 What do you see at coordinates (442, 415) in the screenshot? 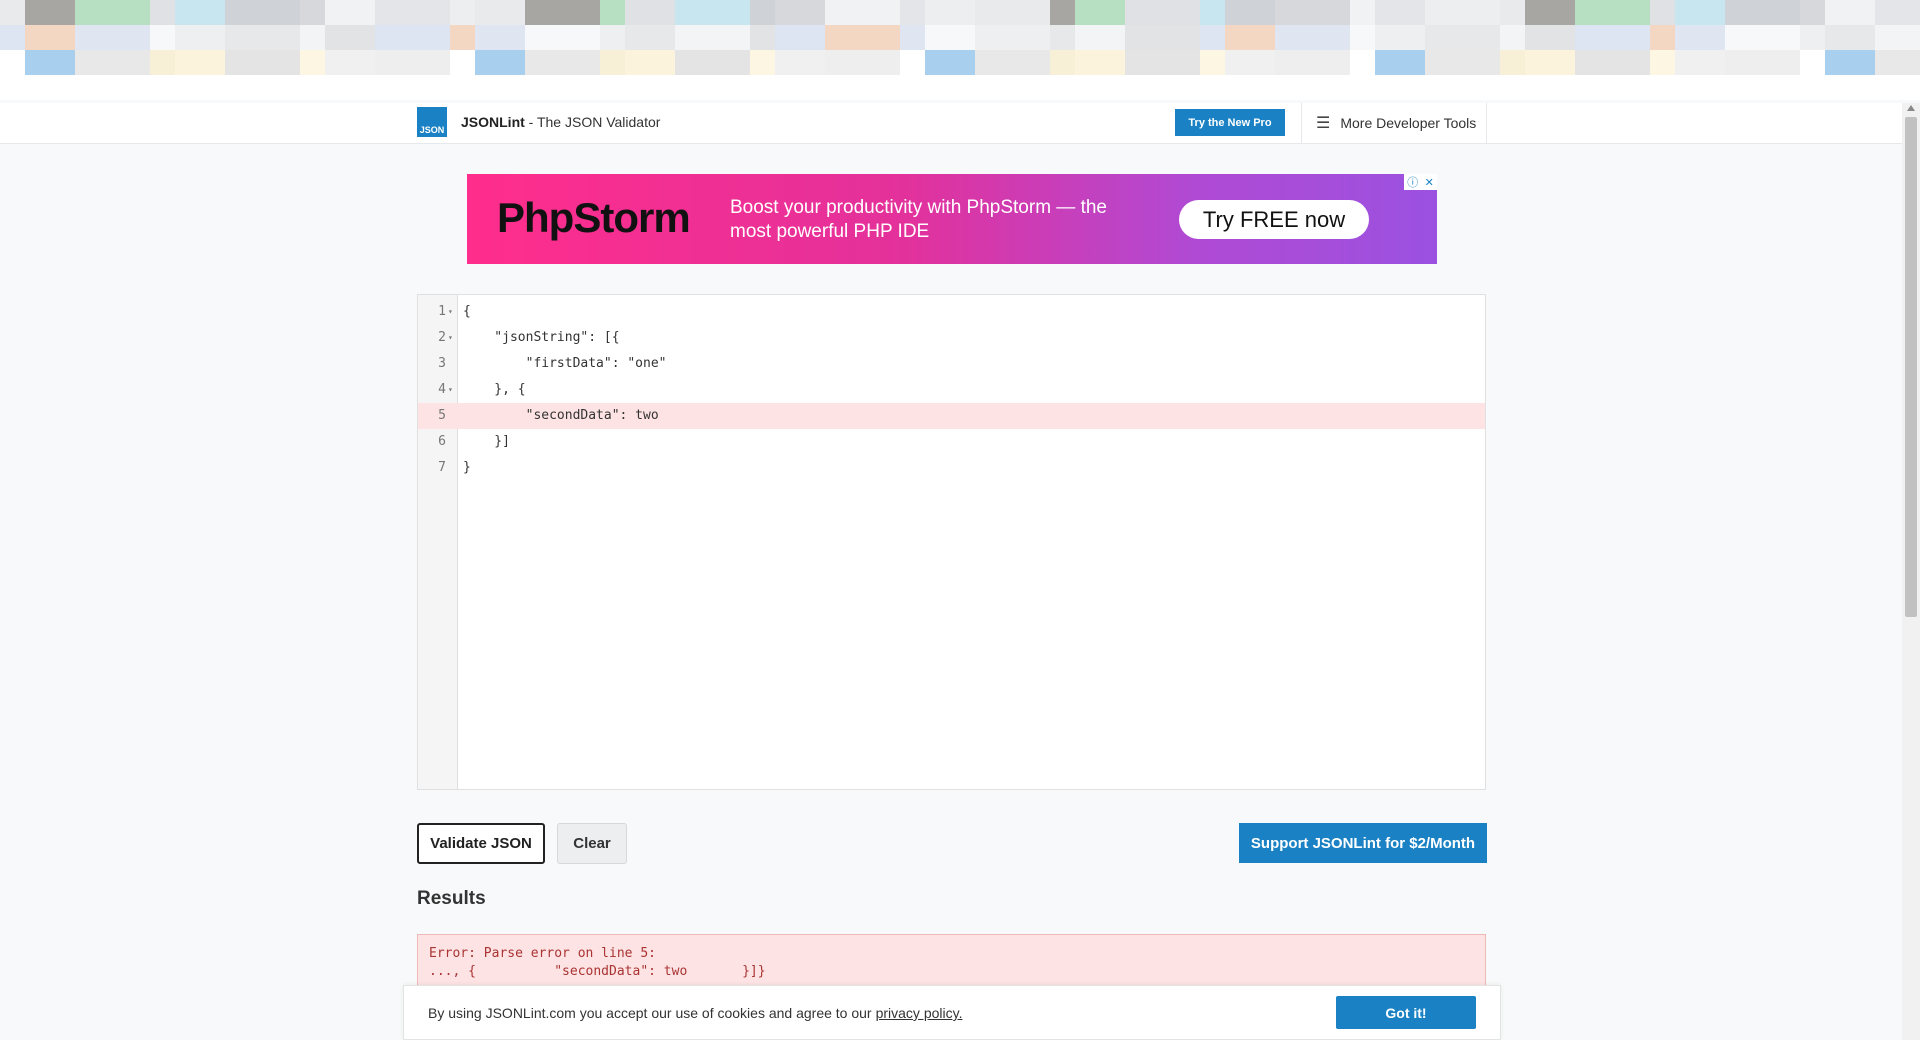
I see `line-number: 5` at bounding box center [442, 415].